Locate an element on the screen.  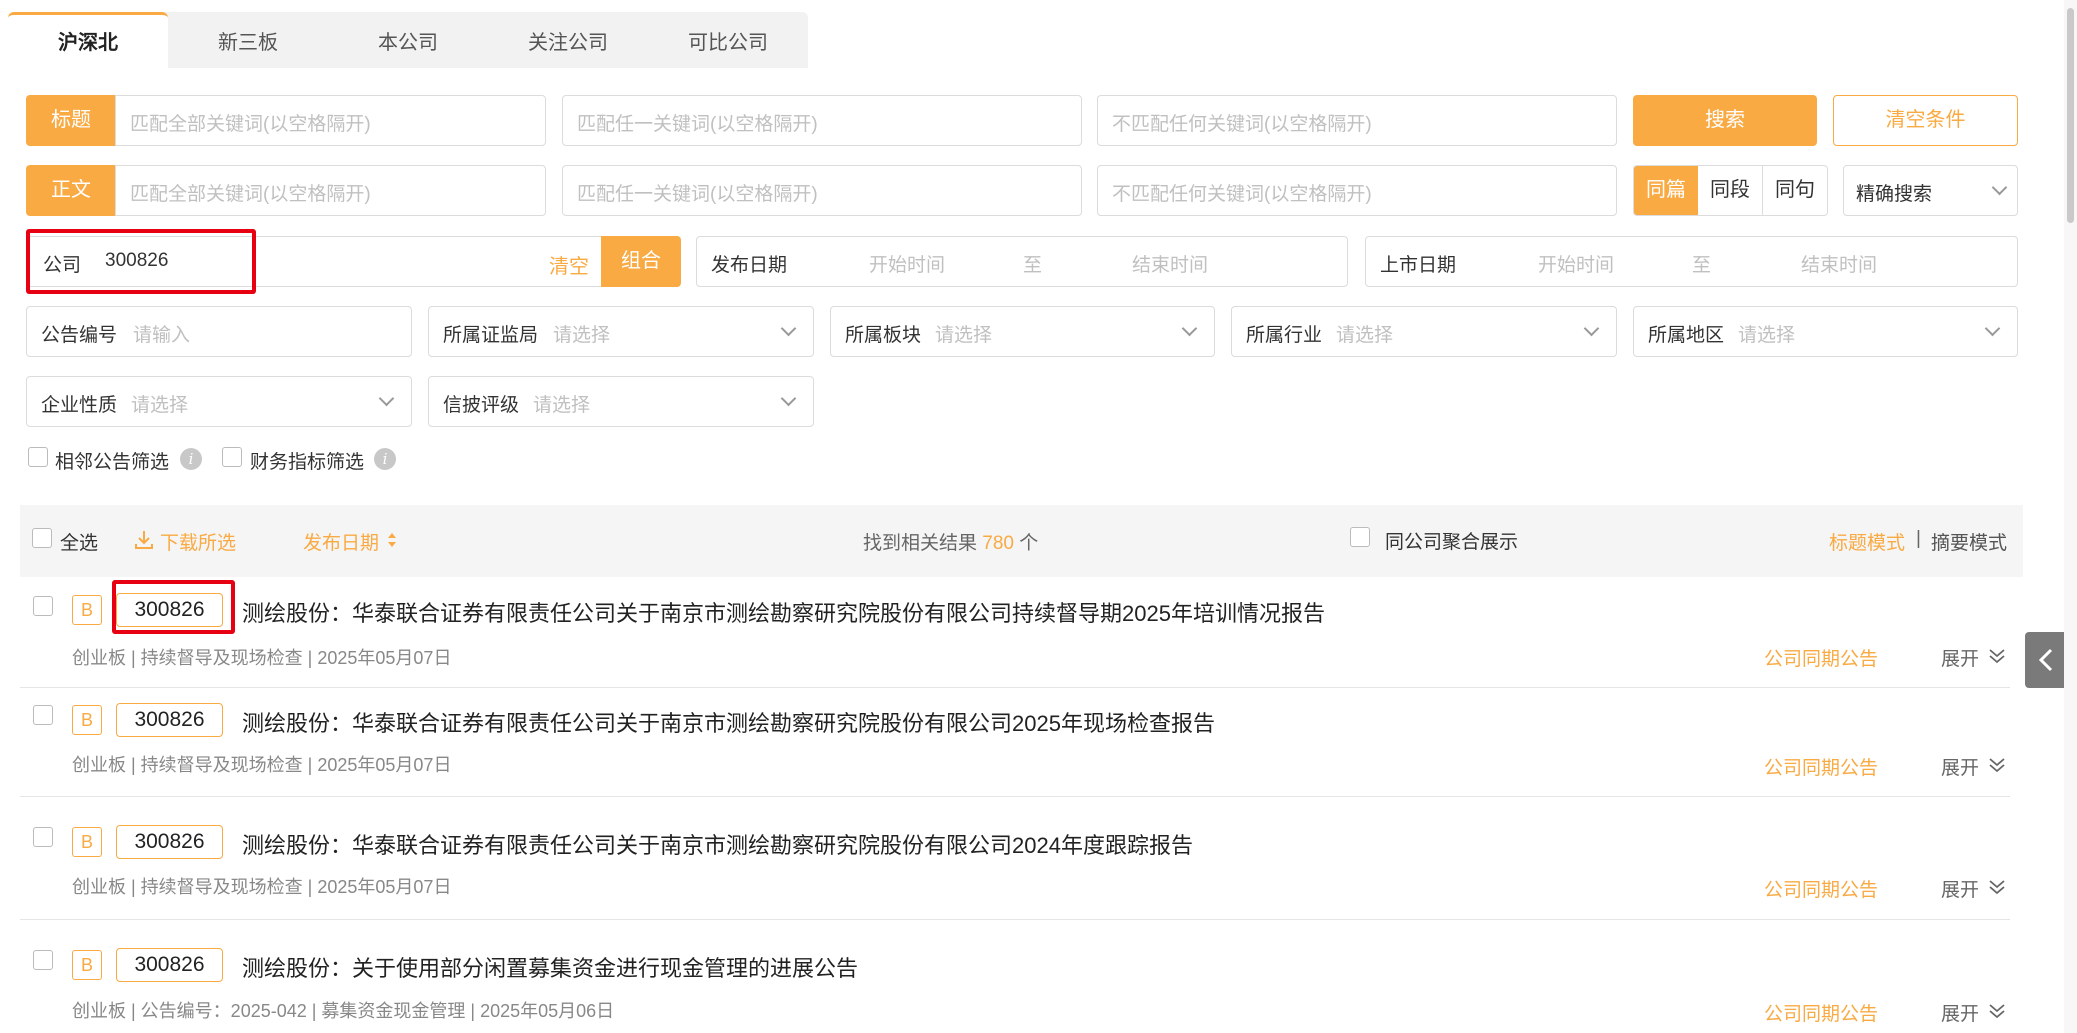
market-tabs: 沪深北 新三板 本公司 关注公司 可比公司 is located at coordinates (408, 40).